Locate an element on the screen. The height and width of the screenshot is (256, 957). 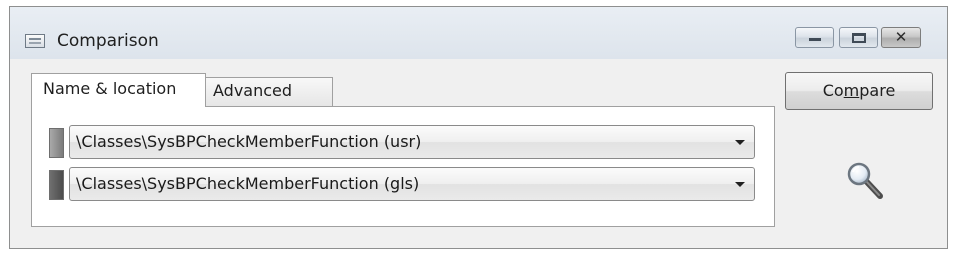
maximize-button is located at coordinates (858, 37).